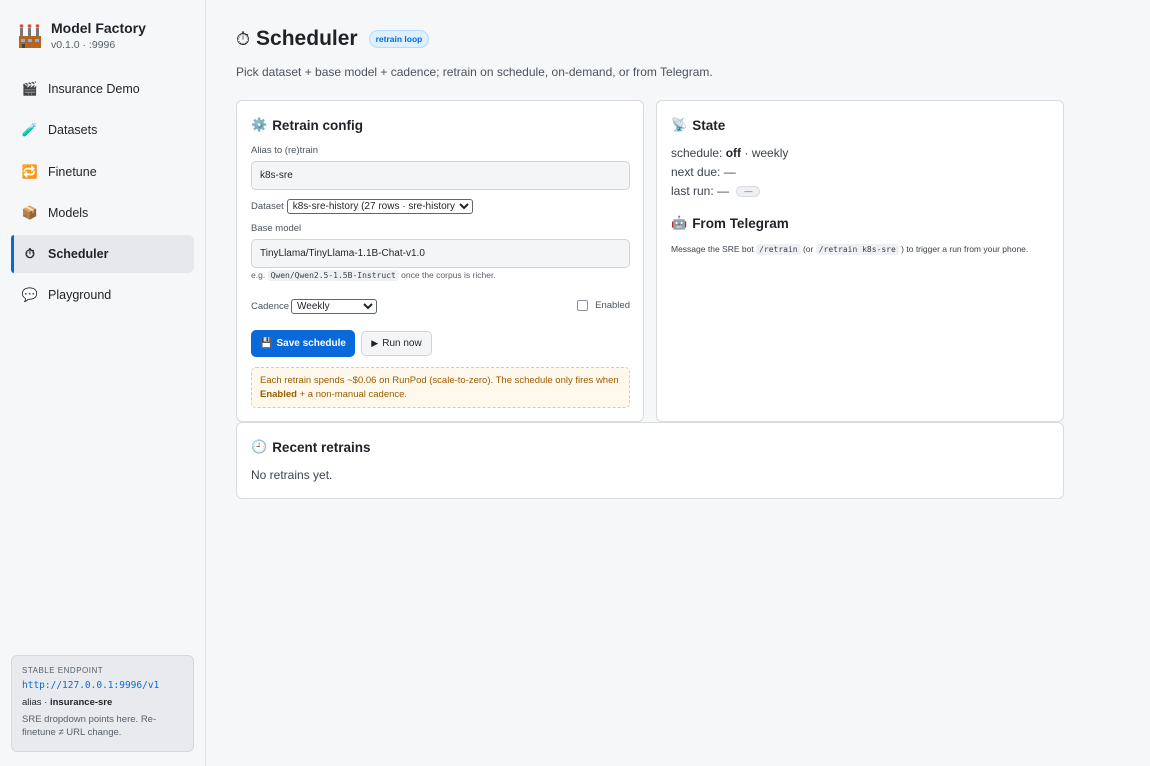 The image size is (1150, 766). I want to click on schedule-cadence: · weekly, so click(766, 153).